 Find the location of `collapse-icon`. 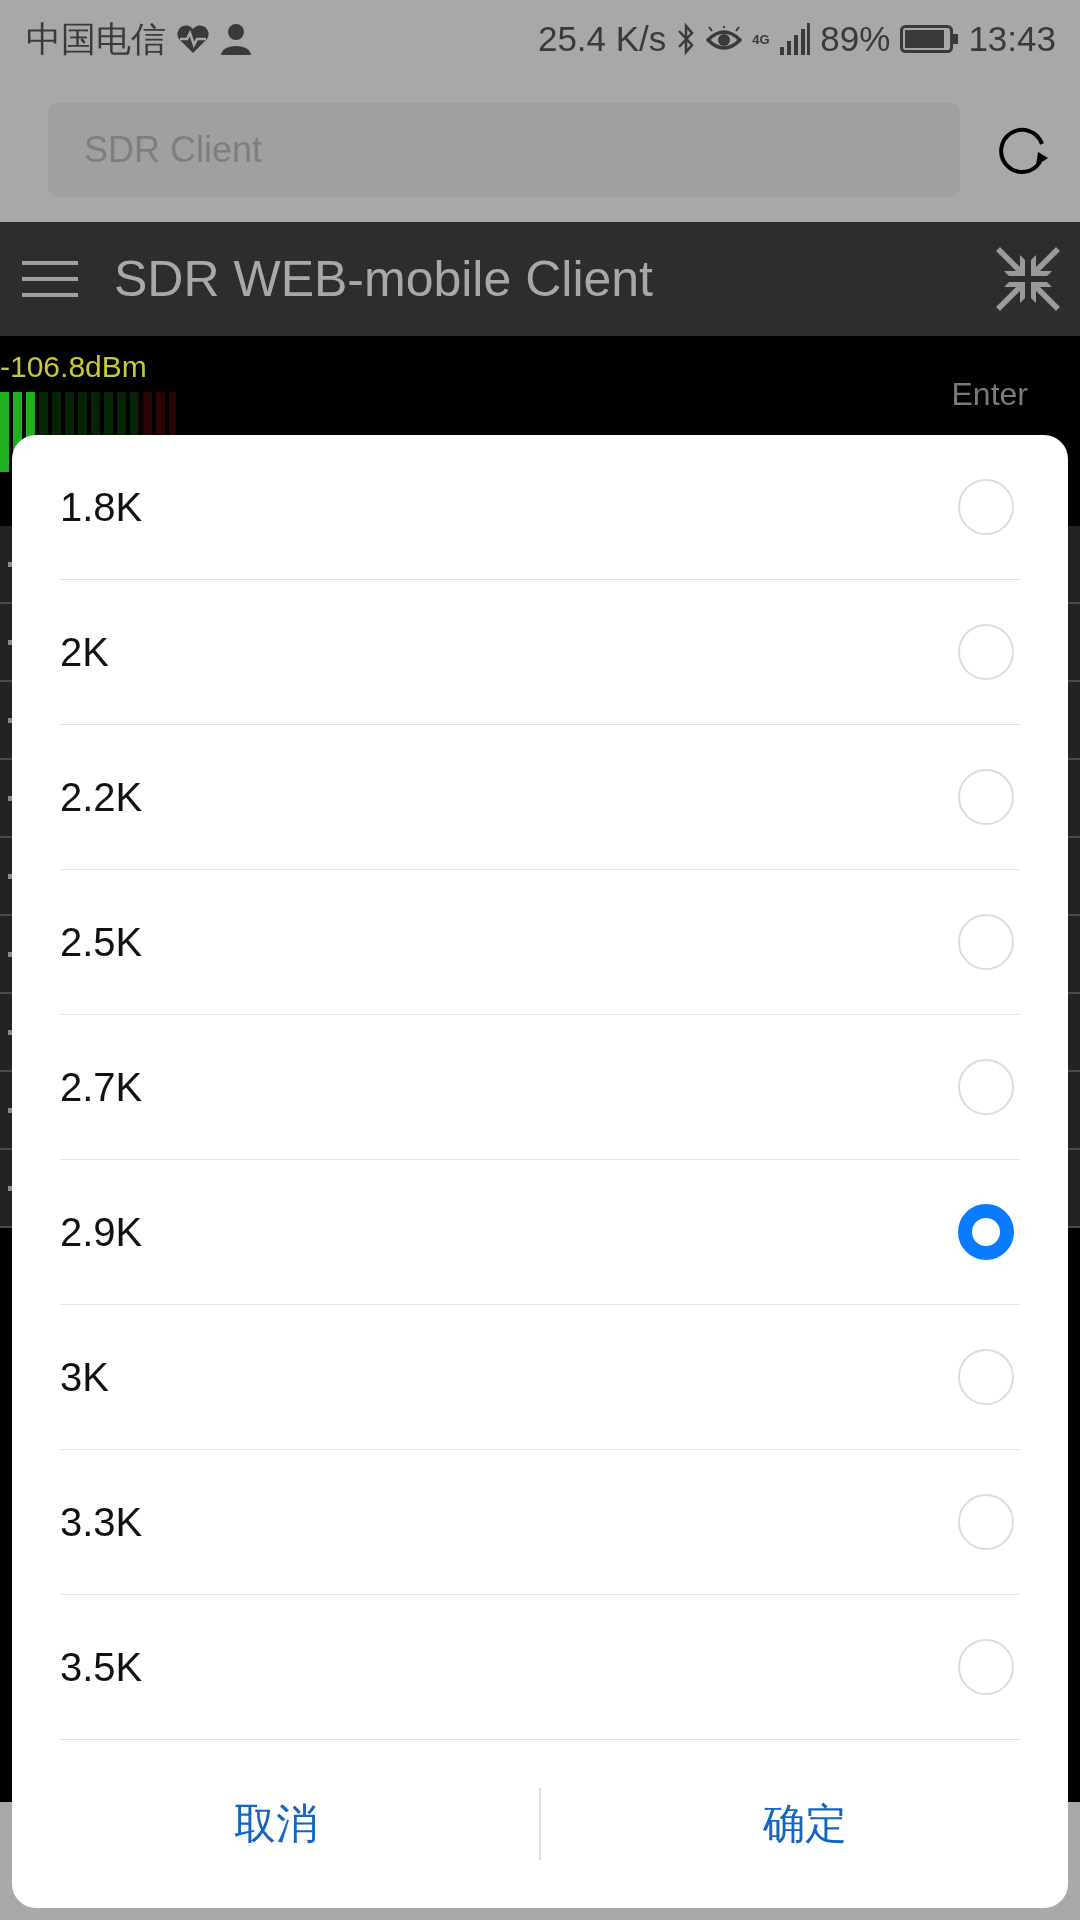

collapse-icon is located at coordinates (1028, 279).